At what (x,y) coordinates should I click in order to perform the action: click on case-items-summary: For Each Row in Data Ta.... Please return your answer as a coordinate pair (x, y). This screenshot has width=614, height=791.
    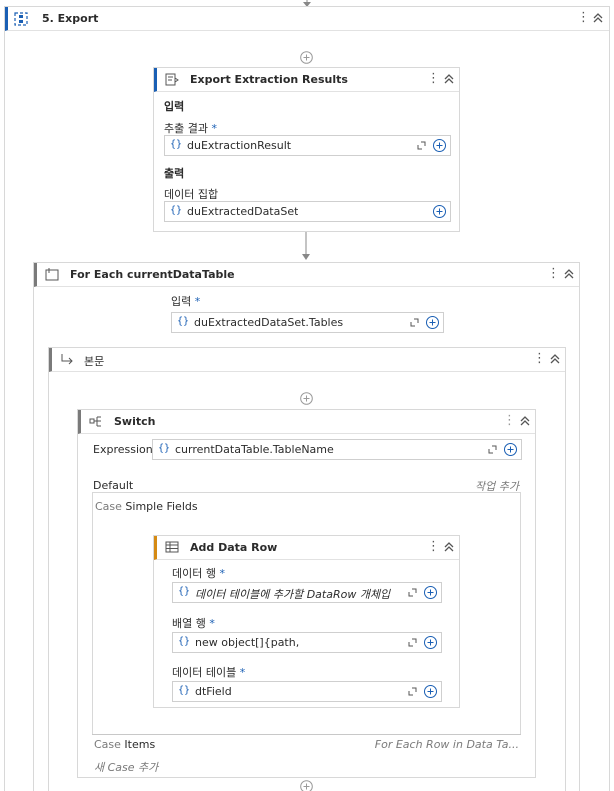
    Looking at the image, I should click on (447, 744).